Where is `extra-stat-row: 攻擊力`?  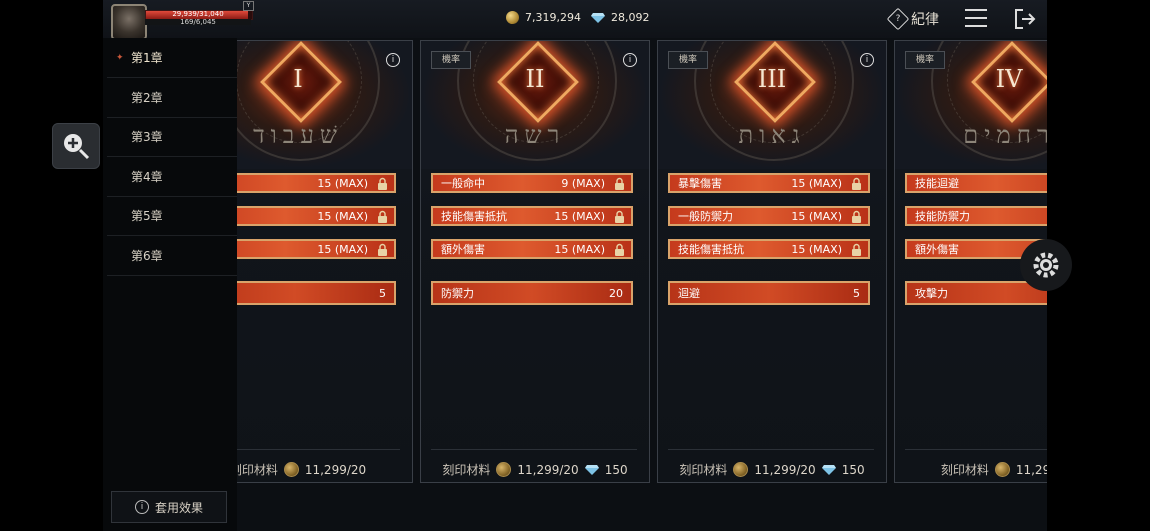
extra-stat-row: 攻擊力 is located at coordinates (976, 293).